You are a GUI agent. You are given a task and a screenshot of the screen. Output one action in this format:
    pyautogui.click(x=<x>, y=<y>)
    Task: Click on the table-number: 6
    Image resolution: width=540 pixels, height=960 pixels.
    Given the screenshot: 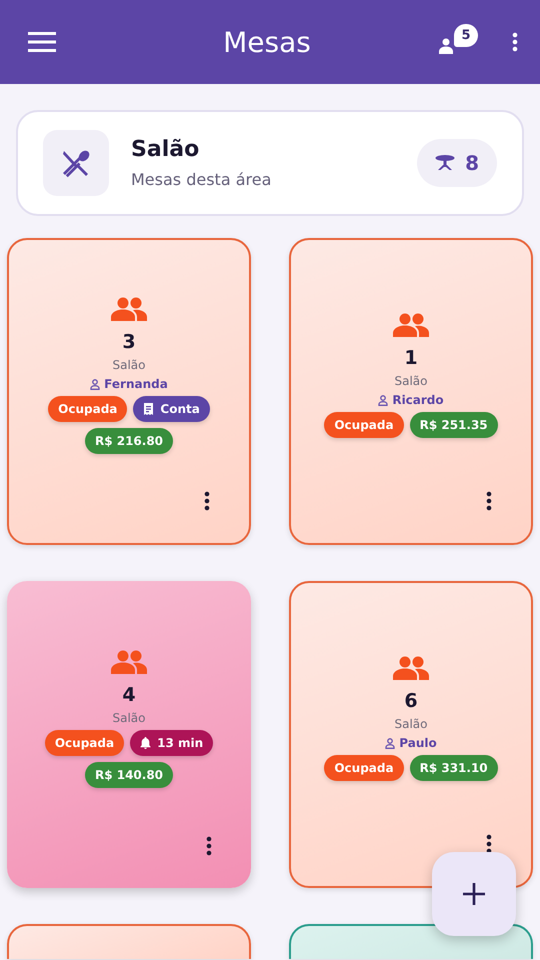 What is the action you would take?
    pyautogui.click(x=411, y=701)
    